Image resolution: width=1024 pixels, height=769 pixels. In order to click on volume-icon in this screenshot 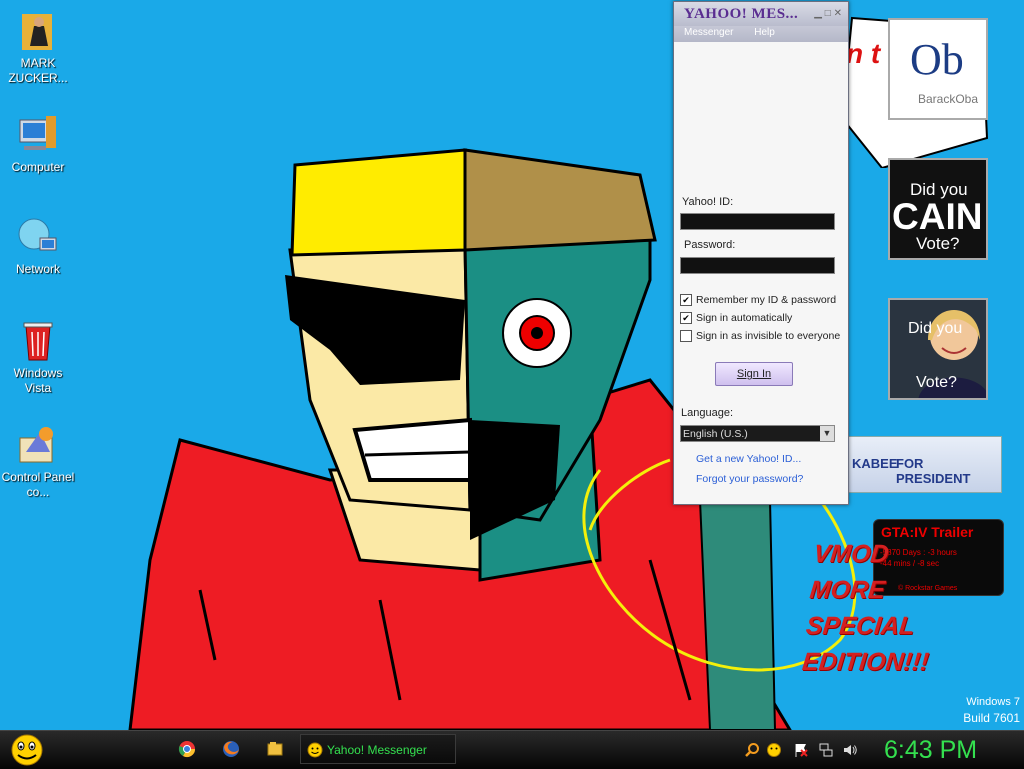, I will do `click(850, 750)`.